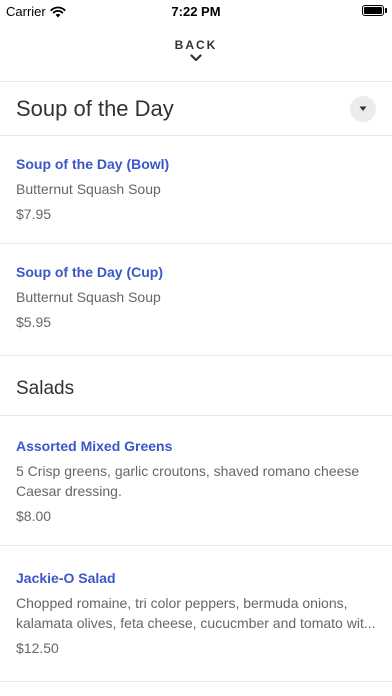  Describe the element at coordinates (196, 109) in the screenshot. I see `section-header-soup: Soup of the Day` at that location.